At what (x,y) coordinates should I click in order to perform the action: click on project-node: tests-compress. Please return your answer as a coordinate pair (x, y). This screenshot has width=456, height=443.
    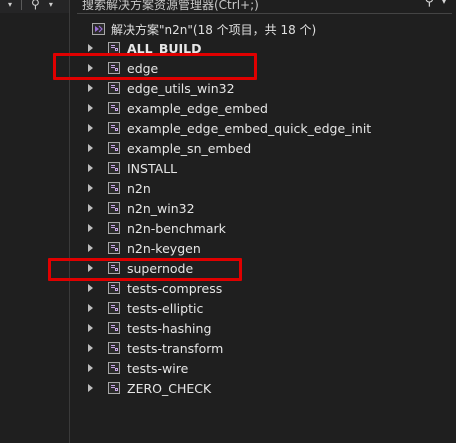
    Looking at the image, I should click on (155, 288).